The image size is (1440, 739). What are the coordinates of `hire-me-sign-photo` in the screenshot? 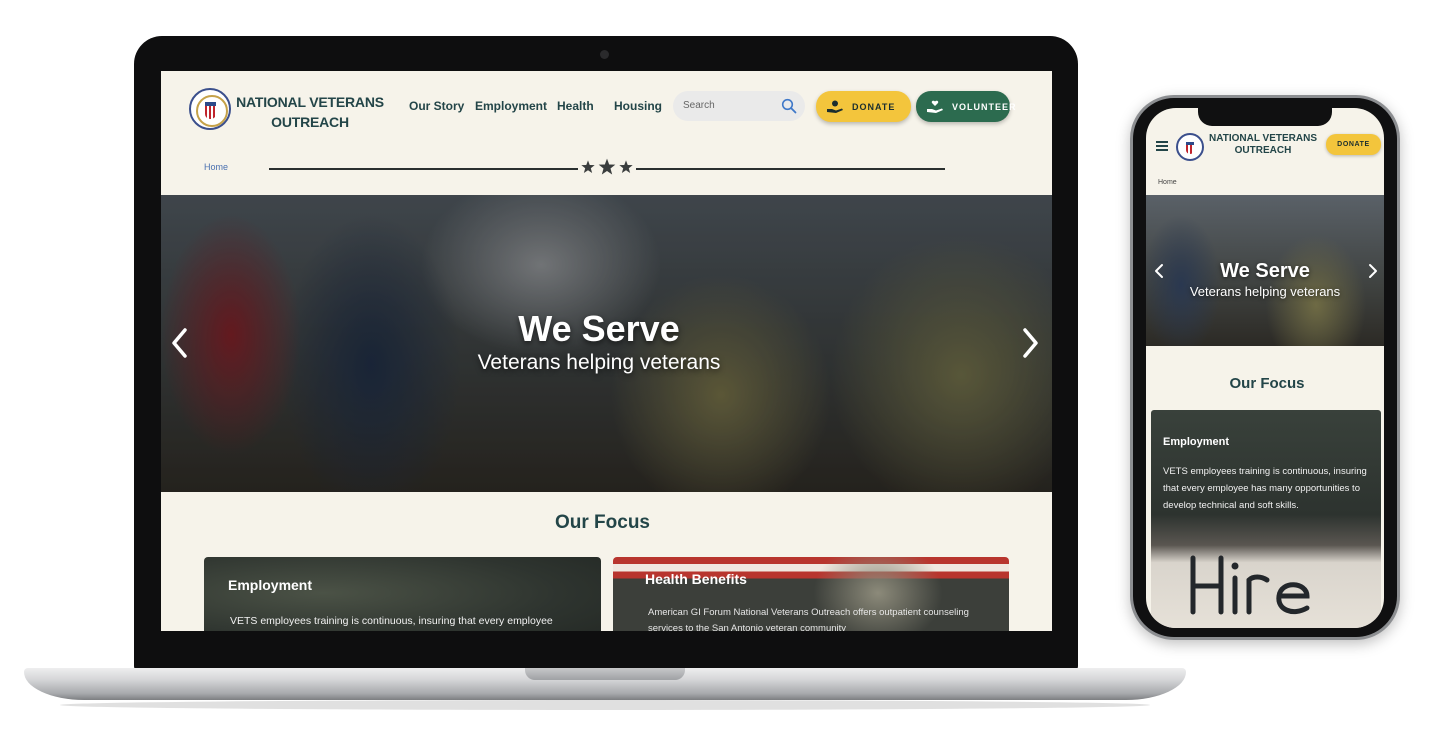 It's located at (1272, 588).